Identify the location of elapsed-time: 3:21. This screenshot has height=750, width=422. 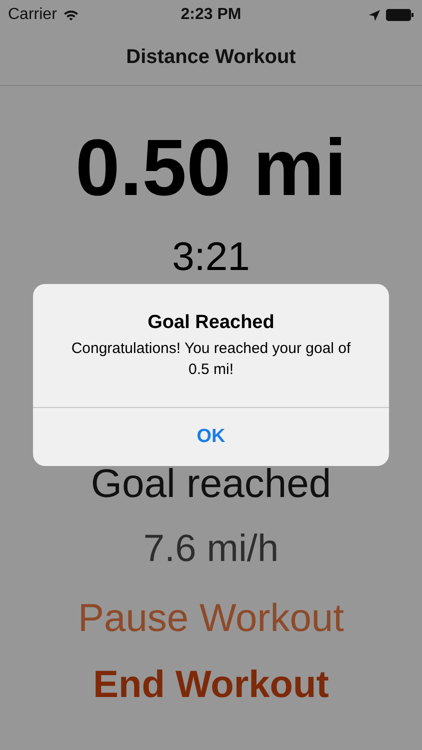
(211, 257).